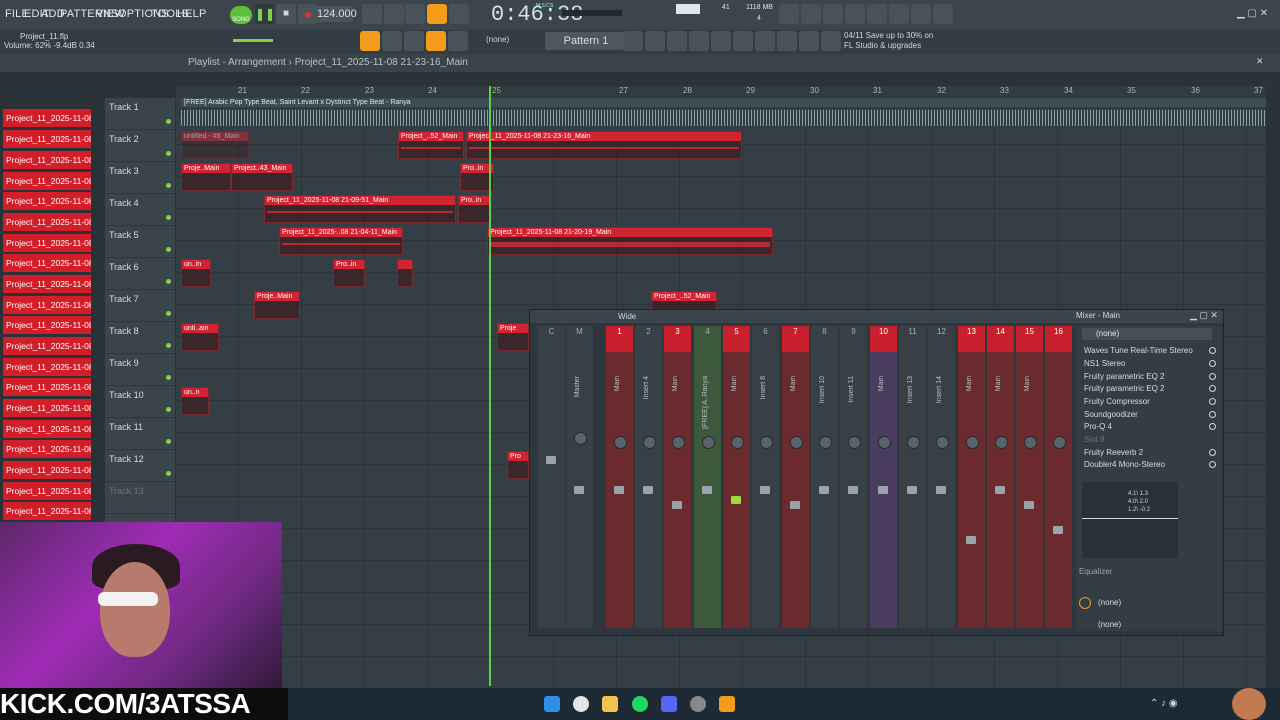  I want to click on track-header: Track 1, so click(140, 114).